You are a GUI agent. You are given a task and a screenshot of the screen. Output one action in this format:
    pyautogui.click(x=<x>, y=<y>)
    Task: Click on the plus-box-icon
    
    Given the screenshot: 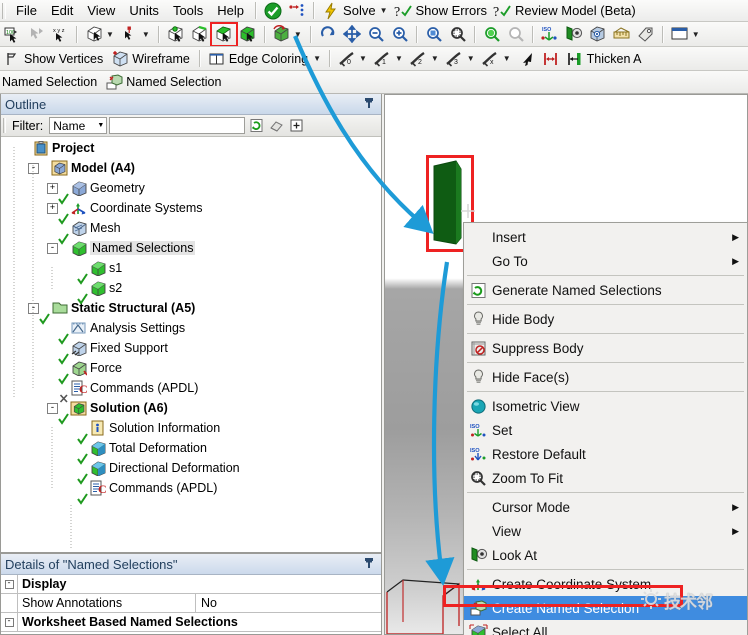 What is the action you would take?
    pyautogui.click(x=296, y=126)
    